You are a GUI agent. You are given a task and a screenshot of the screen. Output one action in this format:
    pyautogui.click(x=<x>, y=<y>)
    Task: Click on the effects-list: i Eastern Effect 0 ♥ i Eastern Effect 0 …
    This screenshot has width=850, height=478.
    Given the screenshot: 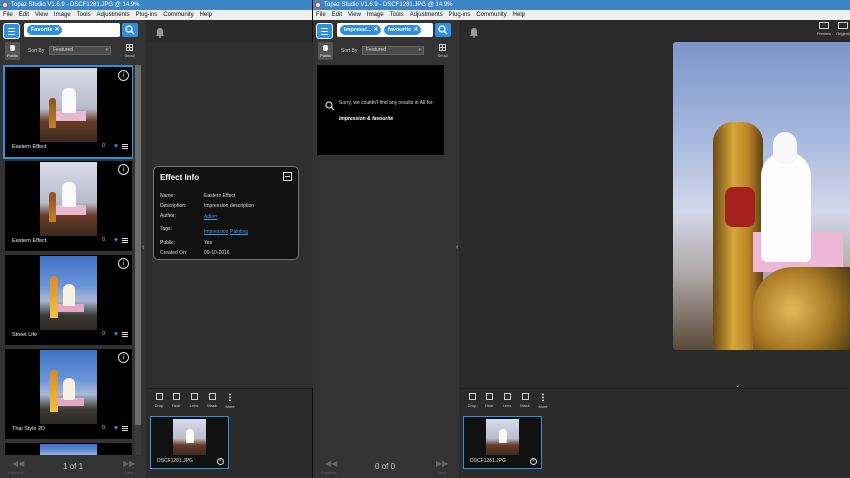 What is the action you would take?
    pyautogui.click(x=68, y=260)
    